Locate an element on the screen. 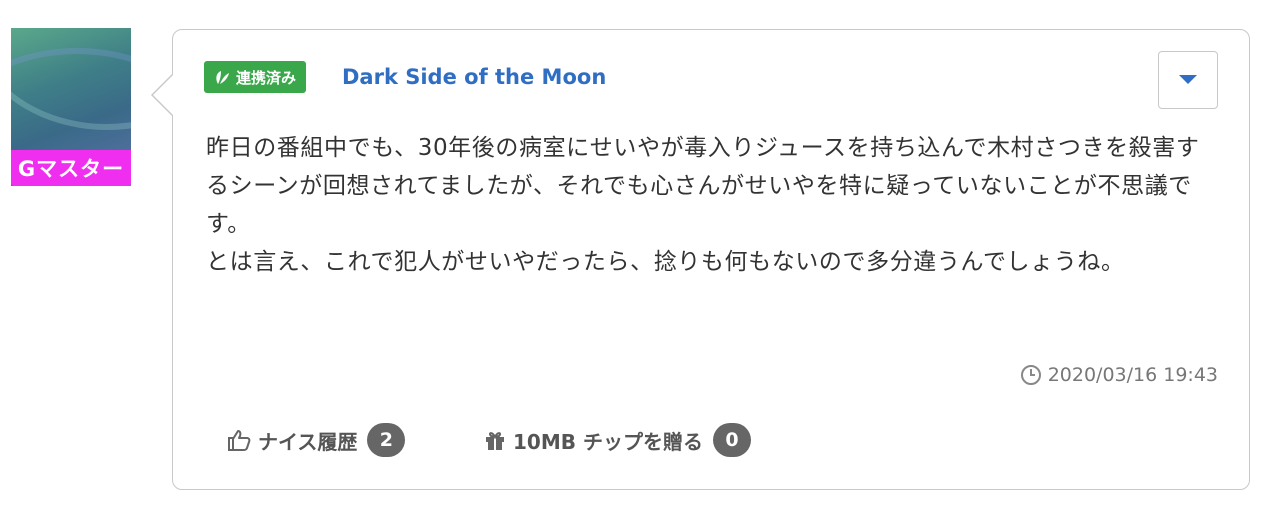  speech-pointer-fill is located at coordinates (163, 95).